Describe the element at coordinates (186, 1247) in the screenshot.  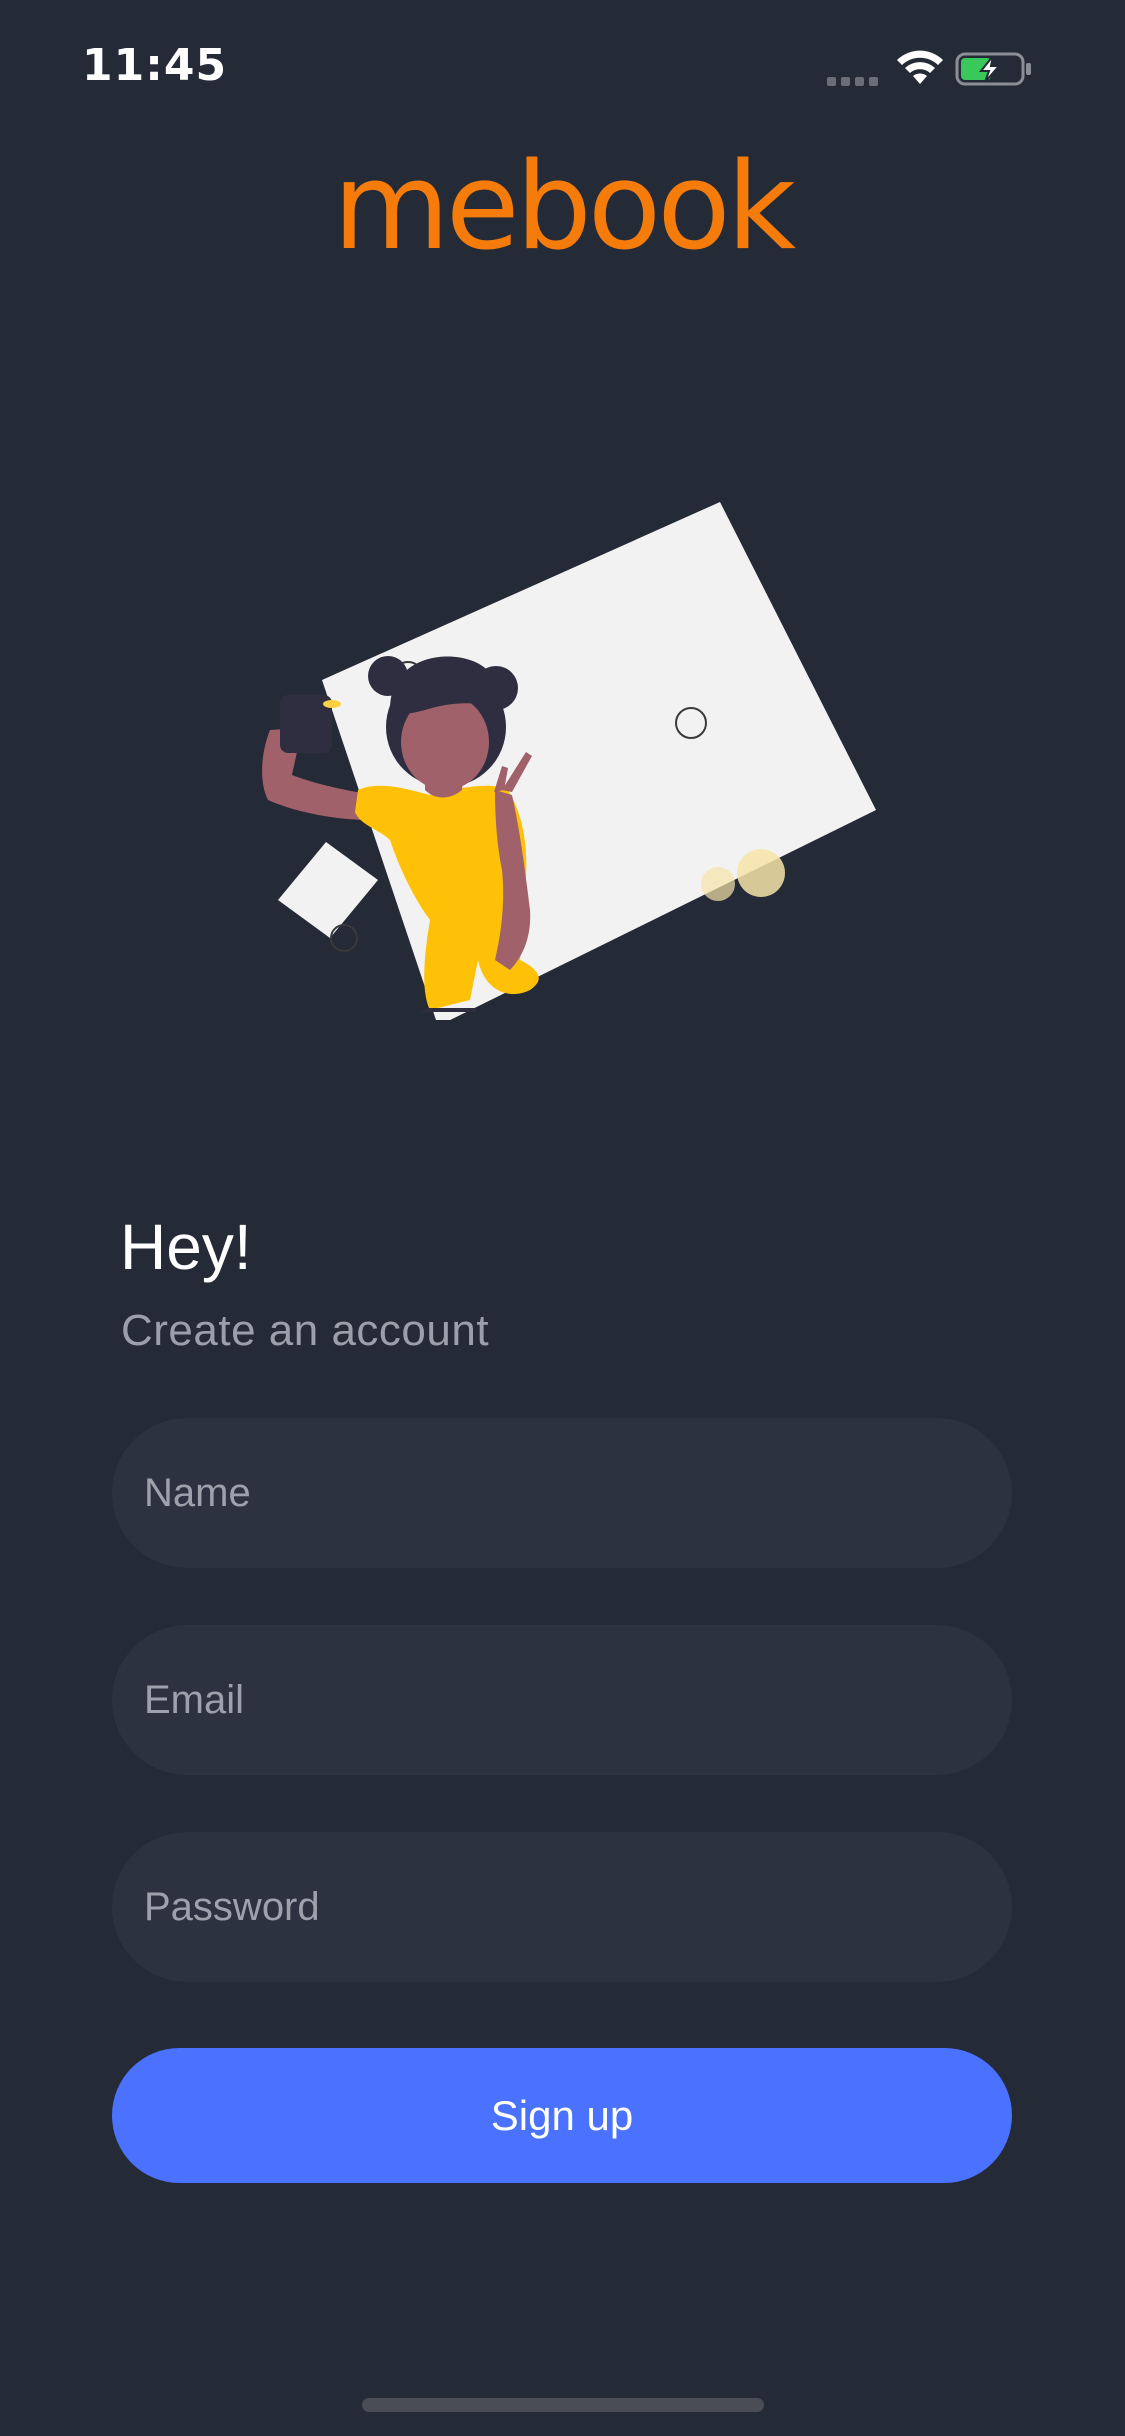
I see `greeting-title: Hey!` at that location.